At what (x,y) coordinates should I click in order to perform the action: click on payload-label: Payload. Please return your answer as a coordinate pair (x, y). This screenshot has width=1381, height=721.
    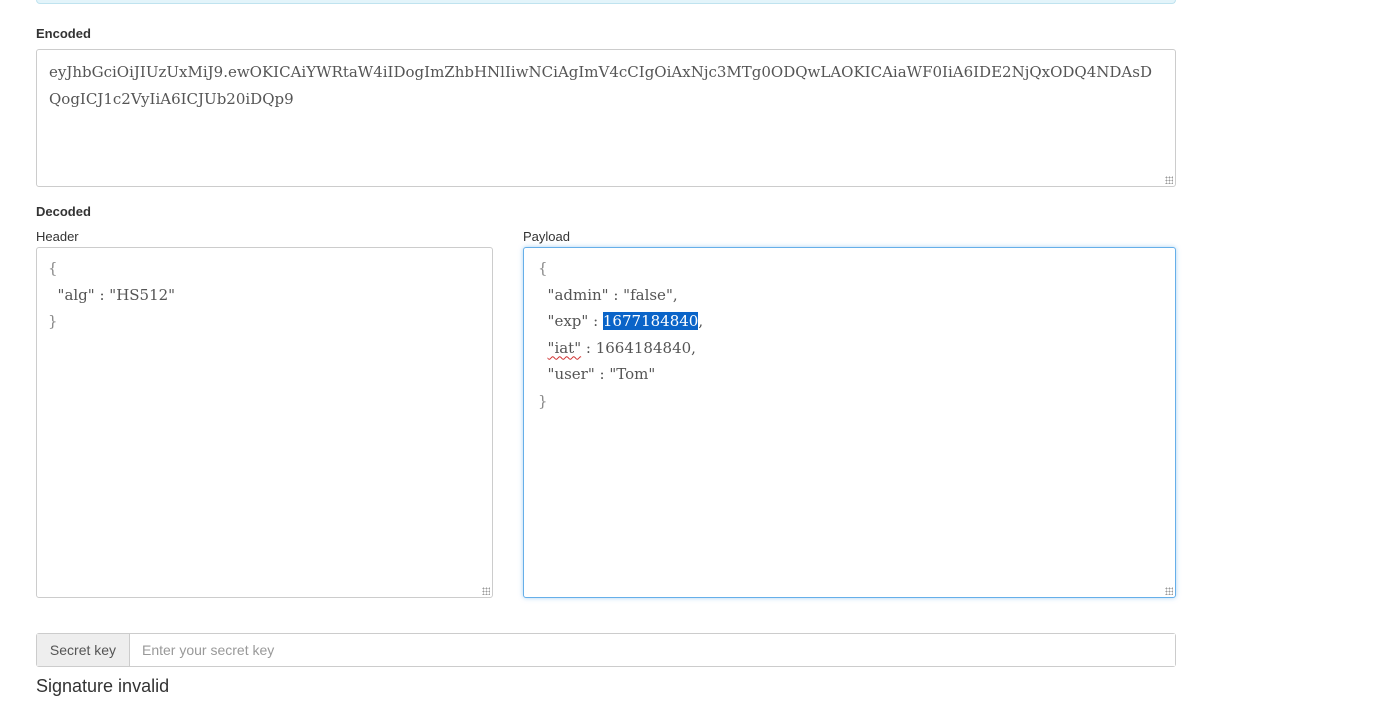
    Looking at the image, I should click on (546, 236).